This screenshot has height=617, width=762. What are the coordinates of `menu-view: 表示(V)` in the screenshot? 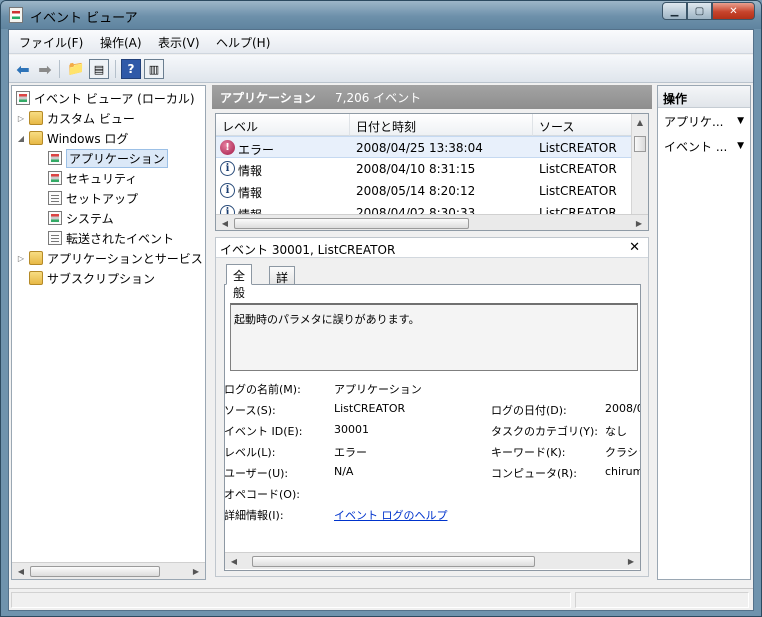 It's located at (179, 42).